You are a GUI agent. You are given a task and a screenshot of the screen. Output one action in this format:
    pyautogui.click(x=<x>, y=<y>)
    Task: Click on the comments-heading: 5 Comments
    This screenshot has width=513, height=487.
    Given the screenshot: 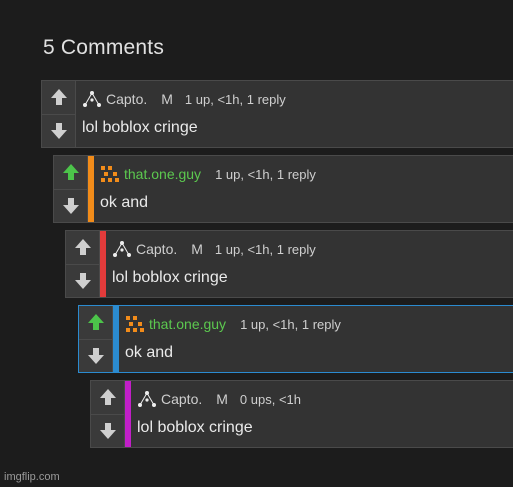 What is the action you would take?
    pyautogui.click(x=104, y=47)
    